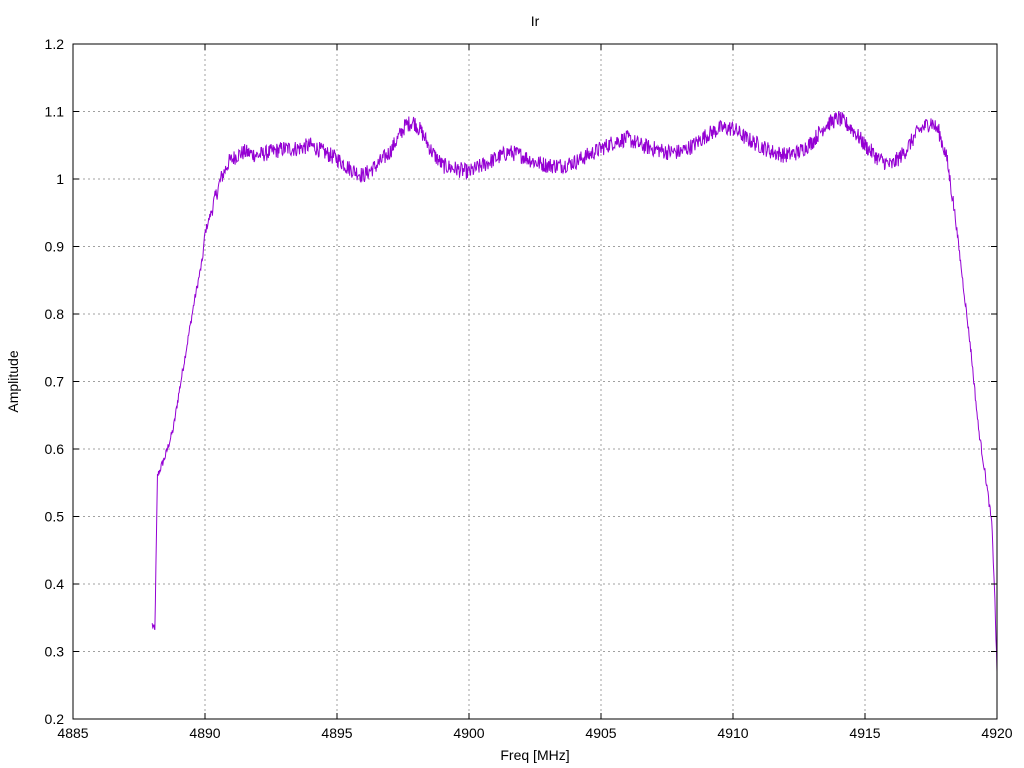 Image resolution: width=1024 pixels, height=768 pixels. What do you see at coordinates (336, 733) in the screenshot?
I see `x-tick-label: 4895` at bounding box center [336, 733].